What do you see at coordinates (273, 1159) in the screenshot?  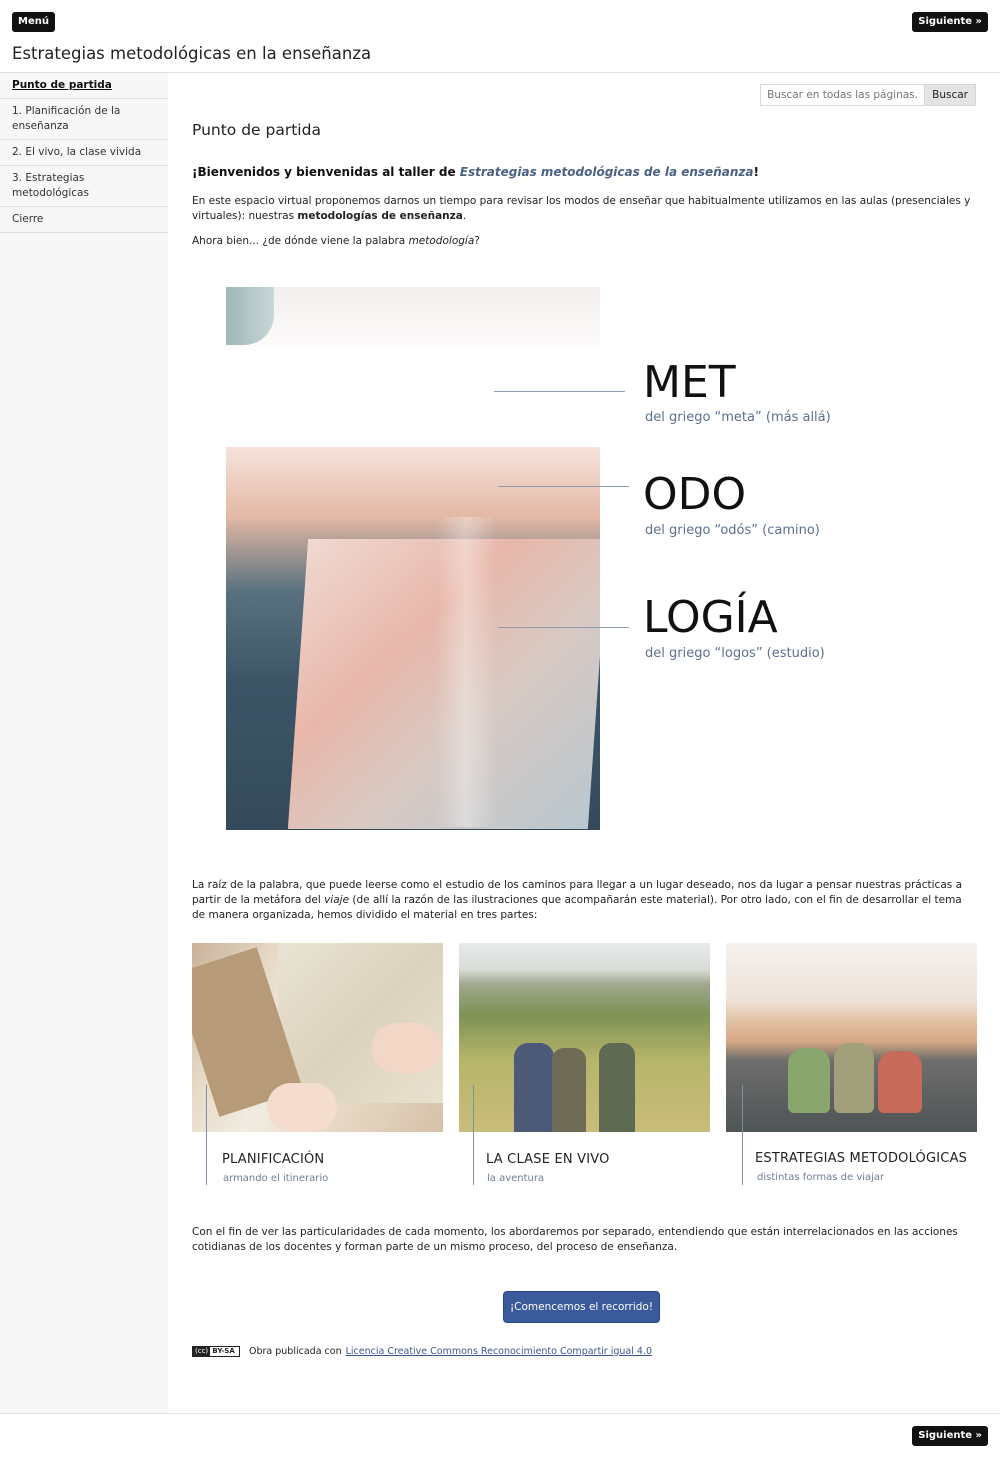 I see `gallery-title-planificacion: PLANIFICACIÓN` at bounding box center [273, 1159].